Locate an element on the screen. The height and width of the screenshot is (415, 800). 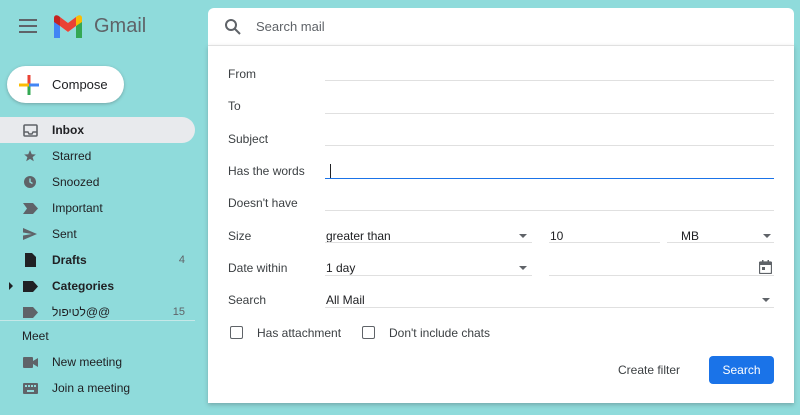
keyboard-icon is located at coordinates (30, 388).